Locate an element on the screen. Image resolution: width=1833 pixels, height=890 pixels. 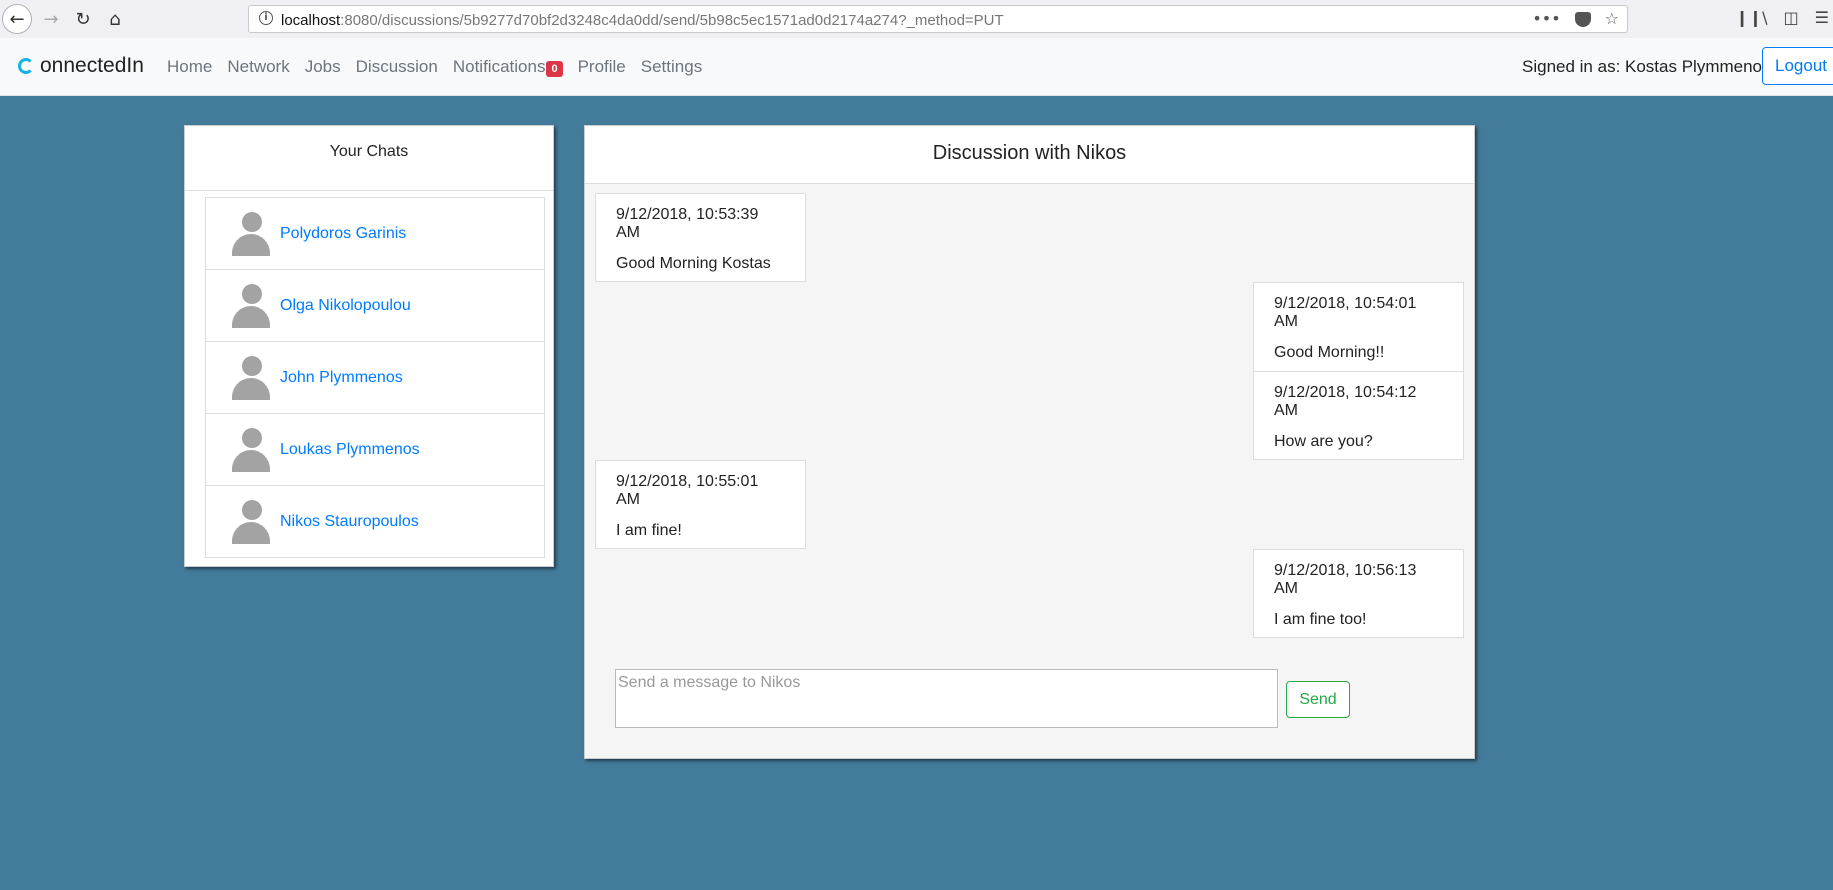
chat-list-item: Loukas Plymmenos is located at coordinates (375, 450).